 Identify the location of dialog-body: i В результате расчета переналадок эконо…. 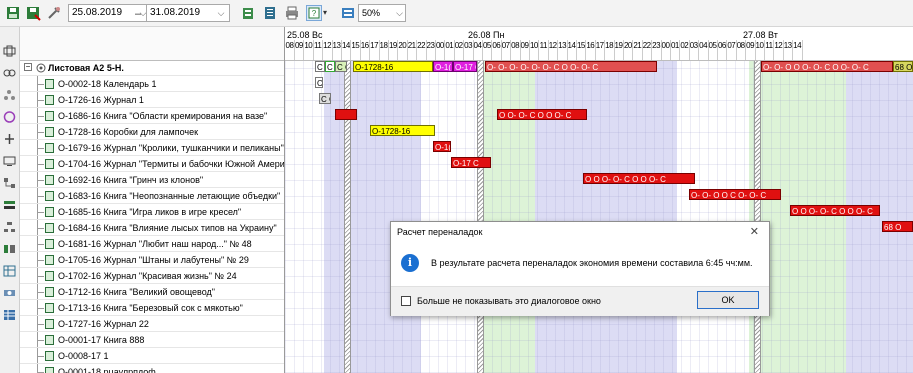
(580, 265).